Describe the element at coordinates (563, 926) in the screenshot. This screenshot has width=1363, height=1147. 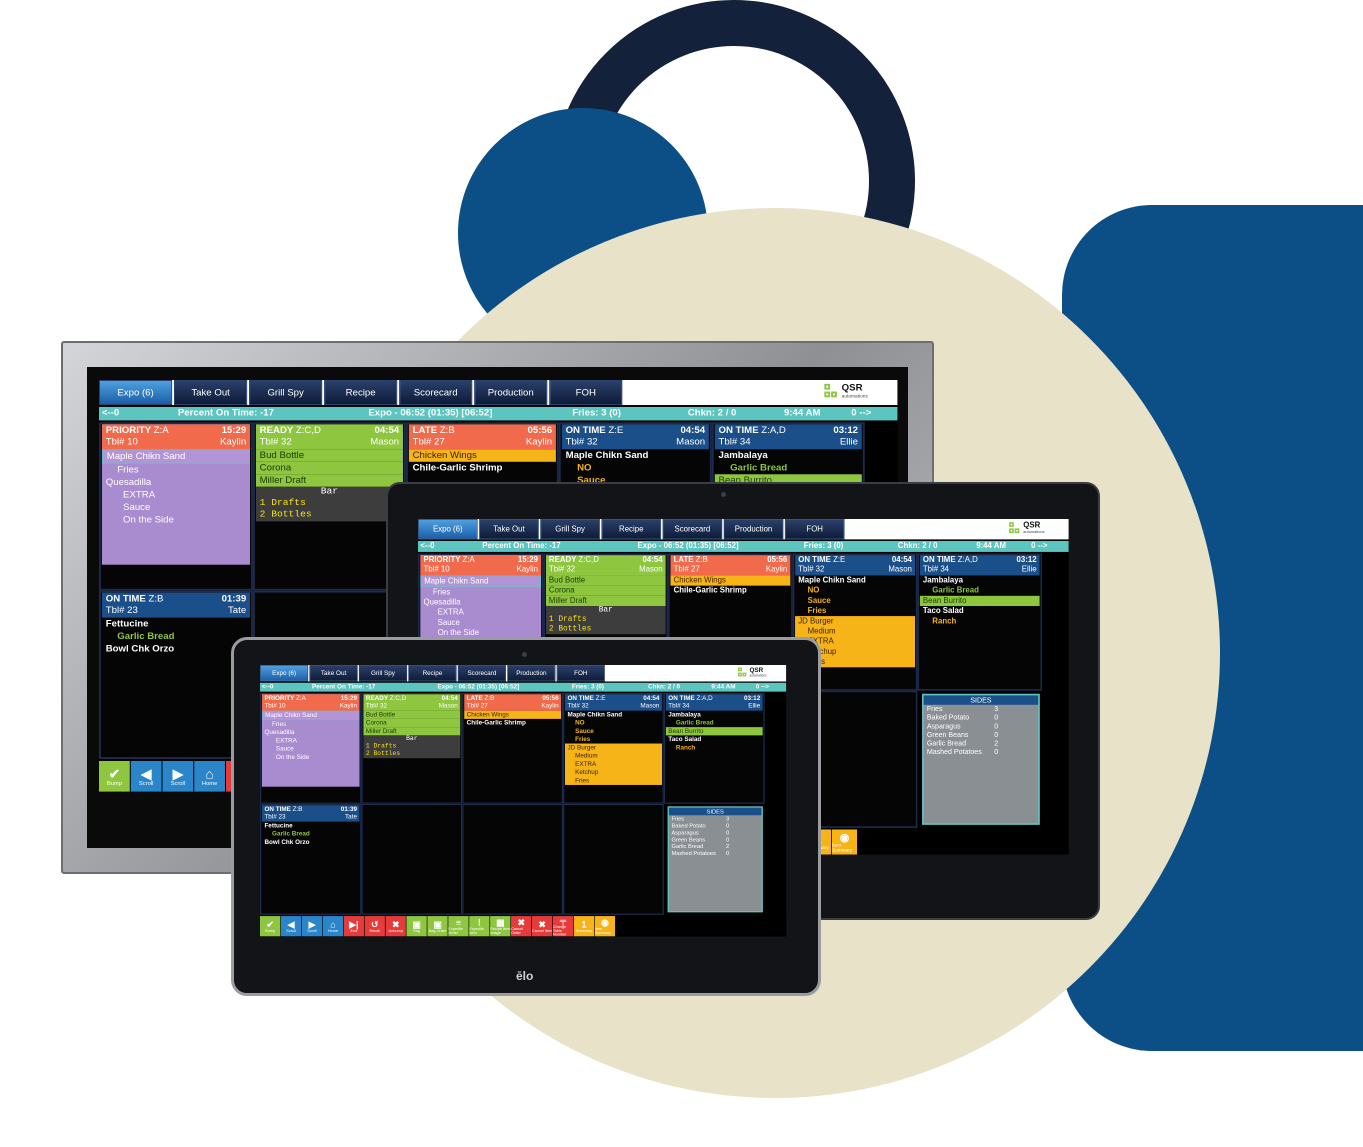
I see `table-button: ╤Change Table Number` at that location.